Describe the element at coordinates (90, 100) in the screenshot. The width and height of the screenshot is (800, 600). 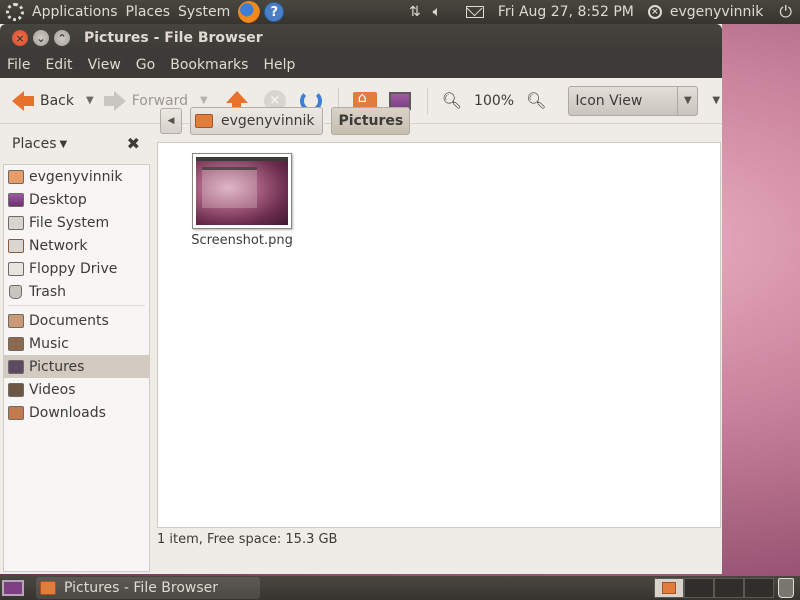
I see `back-history-dropdown: ▼` at that location.